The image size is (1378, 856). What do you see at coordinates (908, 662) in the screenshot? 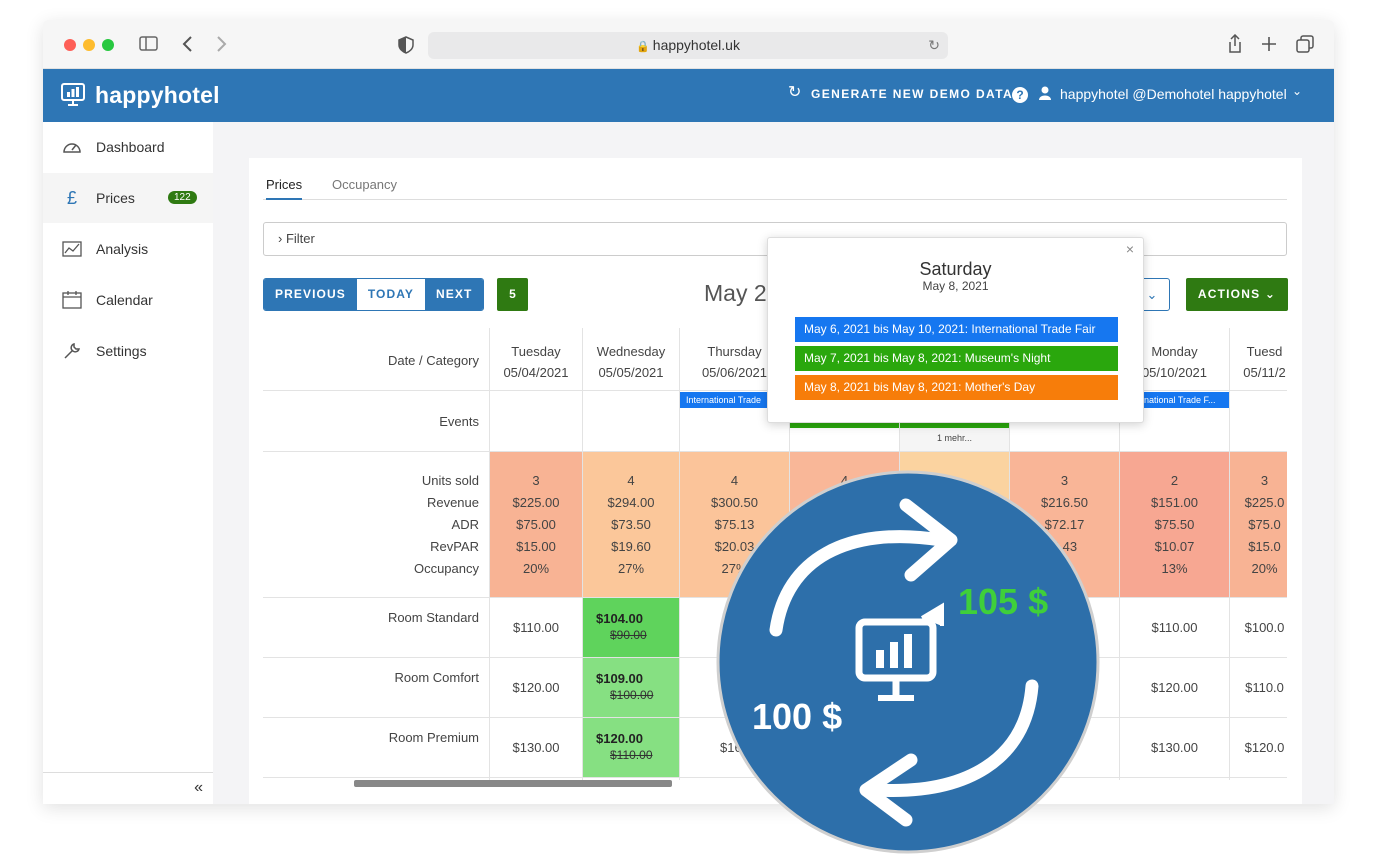
I see `price-sync-badge: 105 $ 100 $` at bounding box center [908, 662].